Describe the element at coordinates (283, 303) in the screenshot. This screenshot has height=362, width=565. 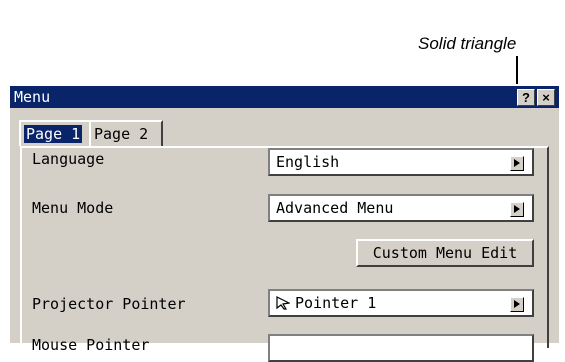
I see `arrow-pointer-icon` at that location.